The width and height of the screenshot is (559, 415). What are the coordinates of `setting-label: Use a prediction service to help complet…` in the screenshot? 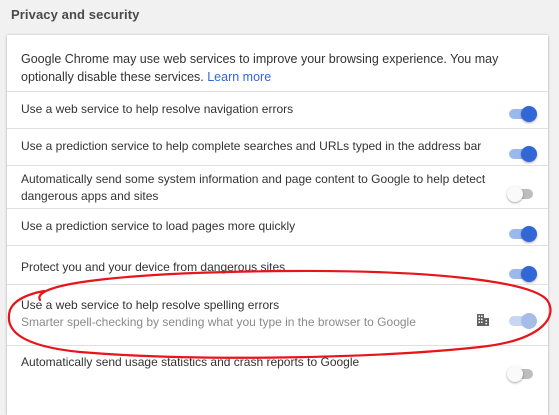 It's located at (251, 146).